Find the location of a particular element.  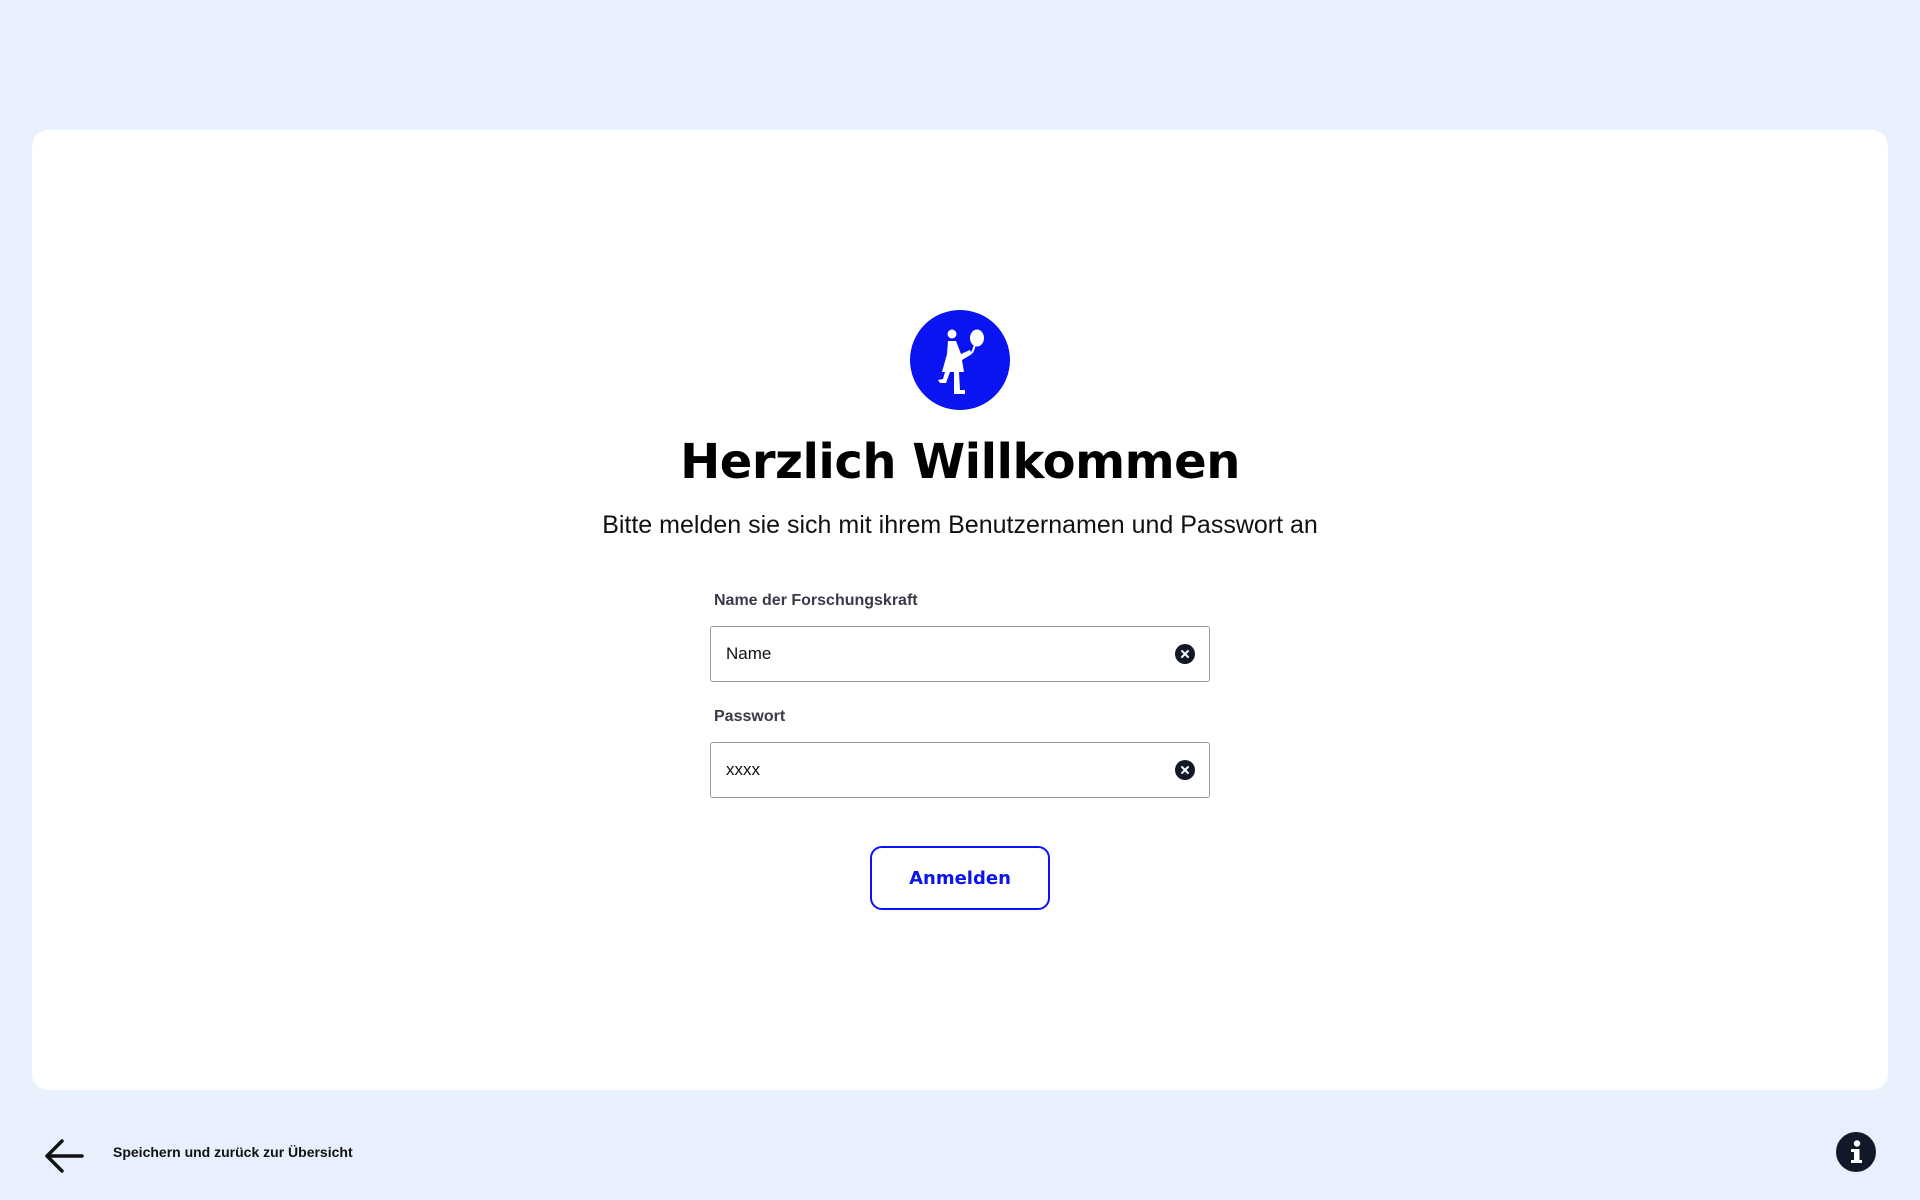

name-field-label: Name der Forschungskraft is located at coordinates (816, 600).